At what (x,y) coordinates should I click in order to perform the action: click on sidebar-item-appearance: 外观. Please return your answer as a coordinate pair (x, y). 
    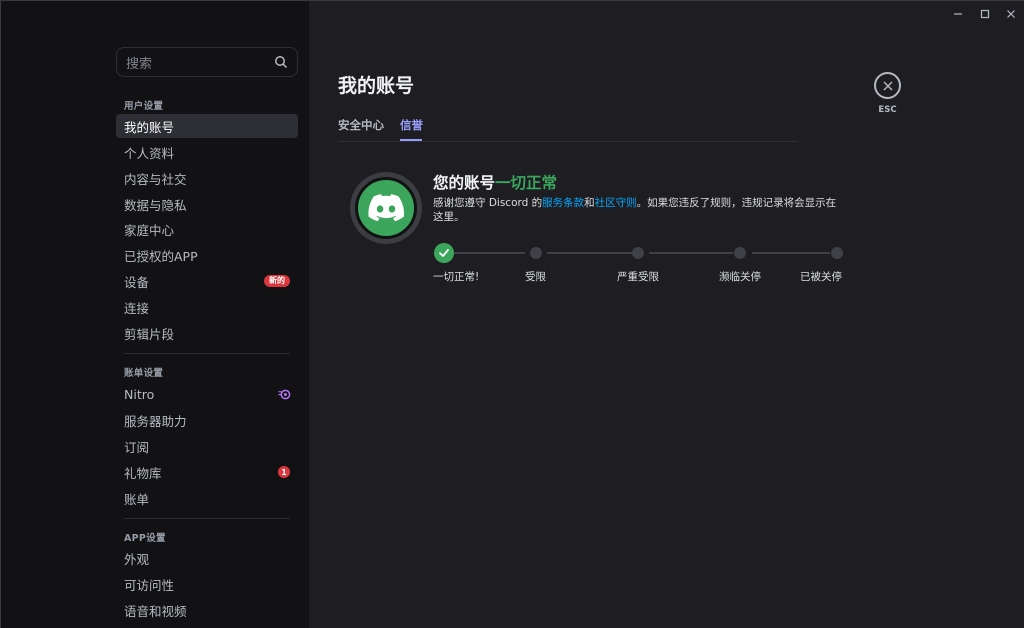
    Looking at the image, I should click on (207, 558).